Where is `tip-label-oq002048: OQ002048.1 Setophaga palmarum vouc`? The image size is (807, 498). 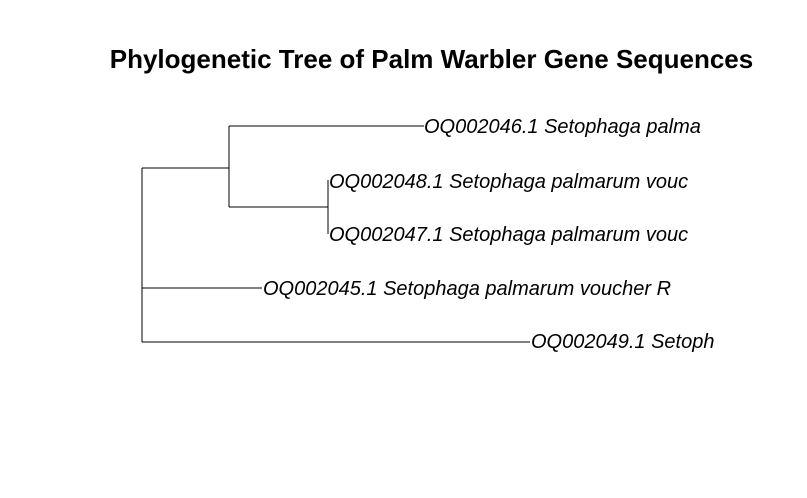 tip-label-oq002048: OQ002048.1 Setophaga palmarum vouc is located at coordinates (508, 182).